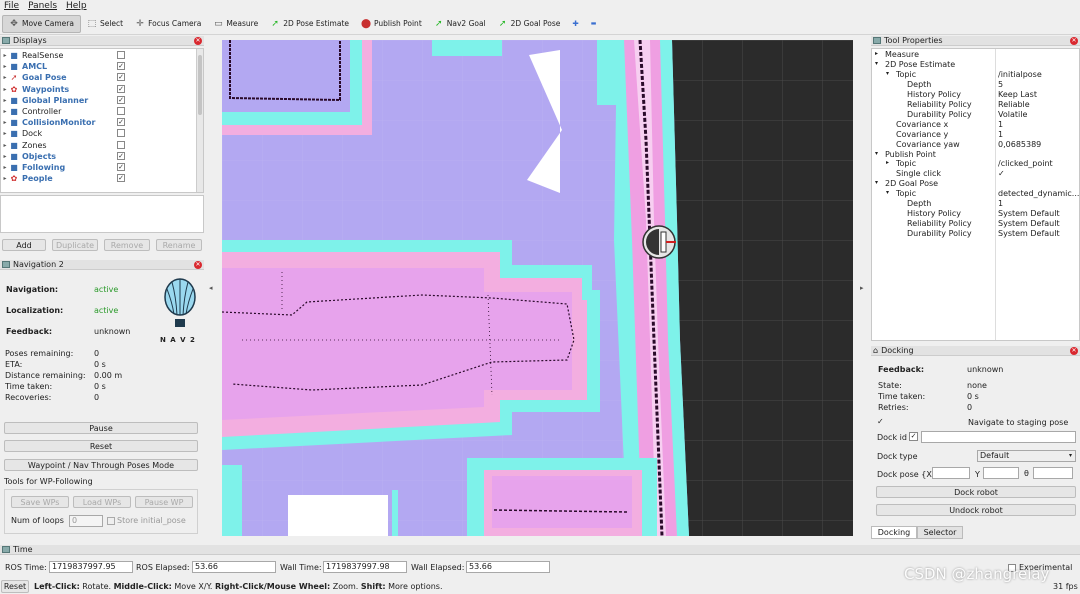 This screenshot has width=1080, height=594. What do you see at coordinates (105, 24) in the screenshot?
I see `tool-select: ⬚ Select` at bounding box center [105, 24].